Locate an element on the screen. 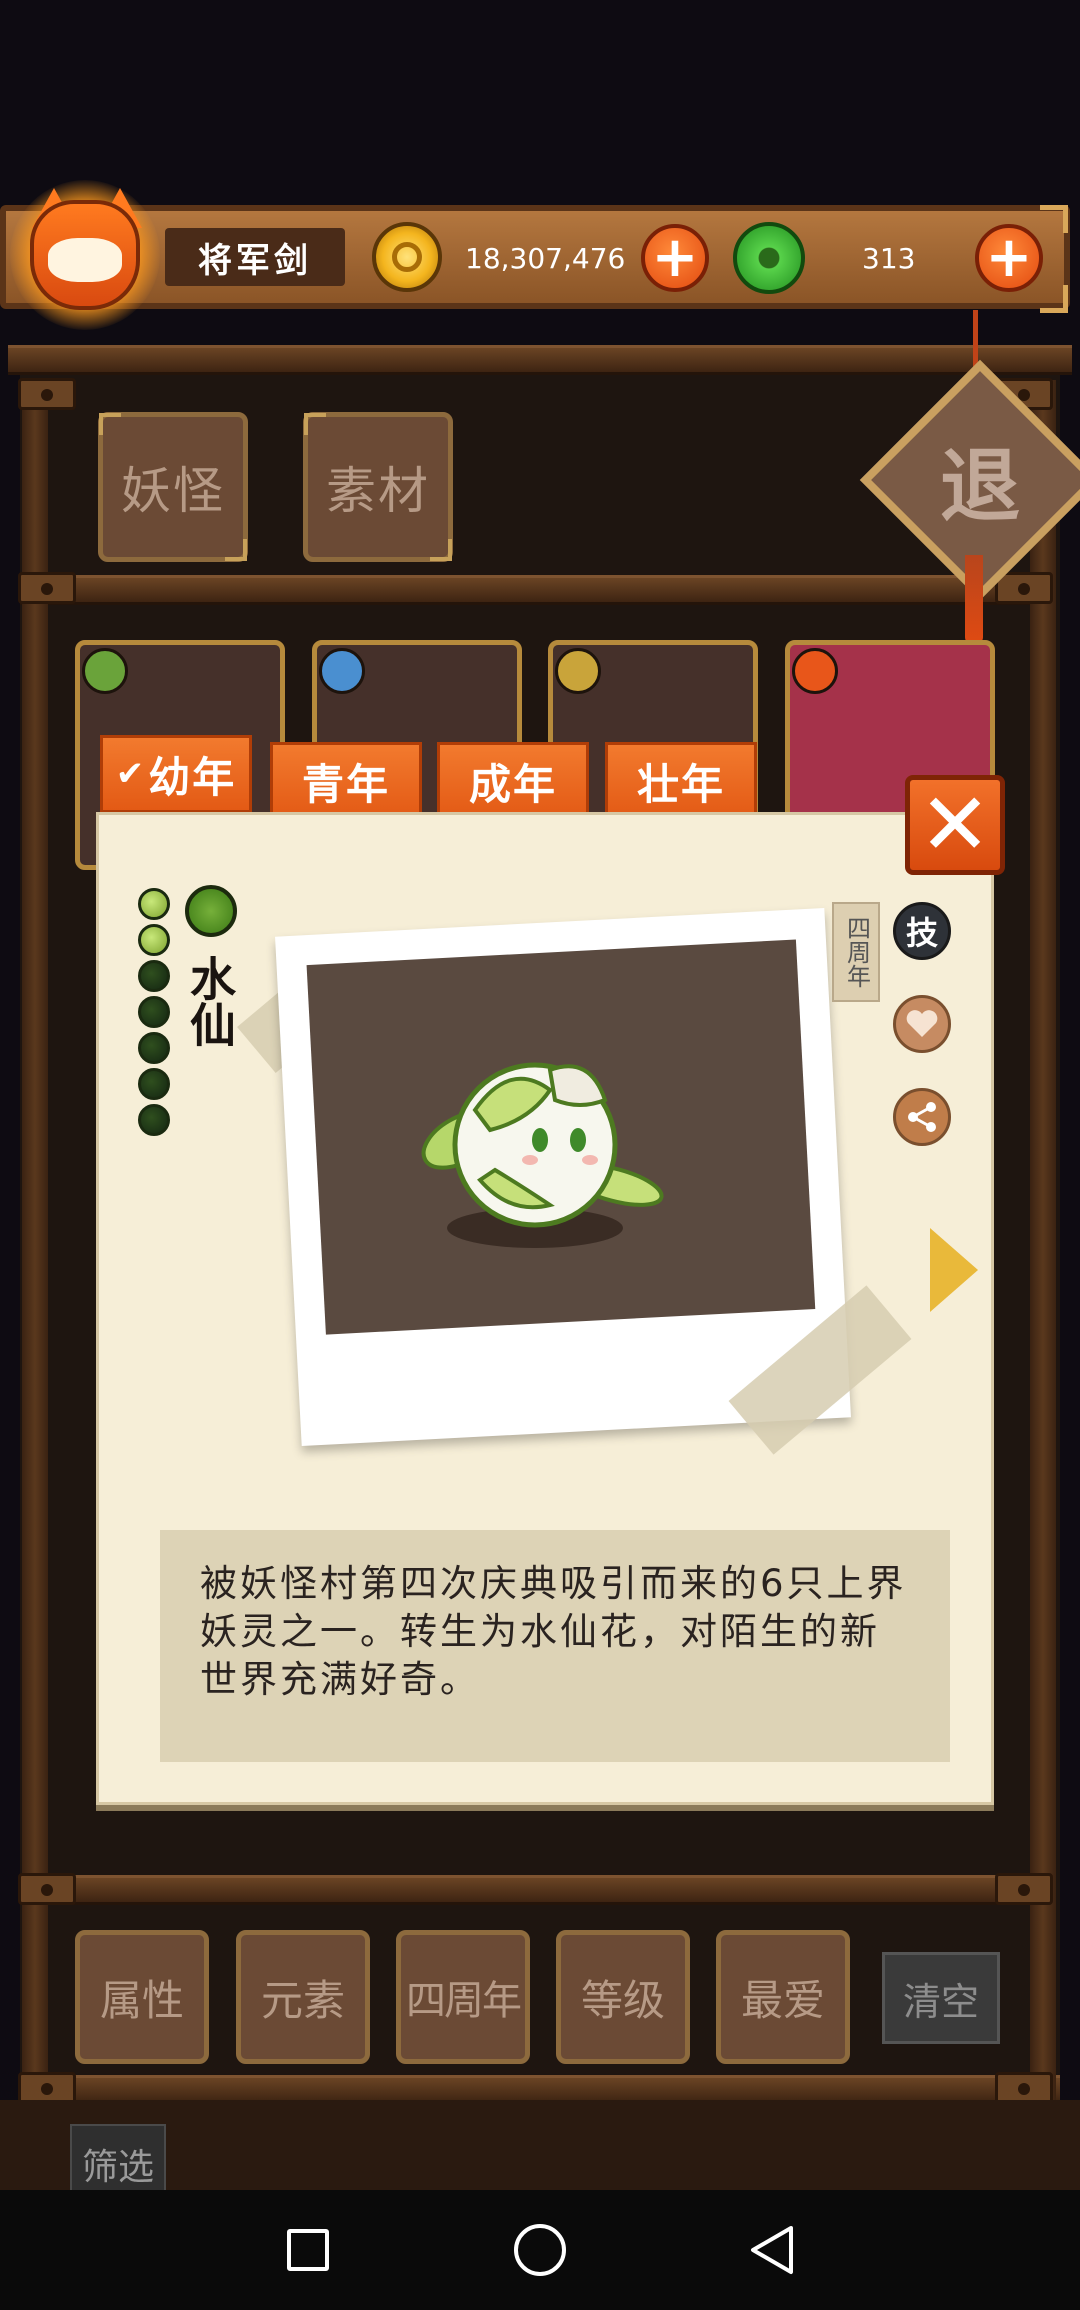 The width and height of the screenshot is (1080, 2310). narcissus-sprite is located at coordinates (542, 1155).